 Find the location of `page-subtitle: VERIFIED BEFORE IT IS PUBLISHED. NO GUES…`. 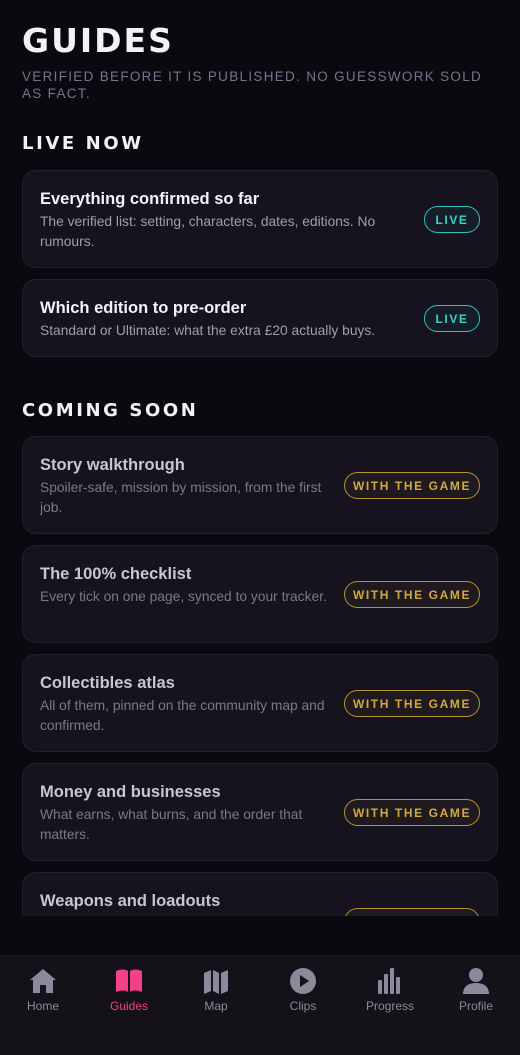

page-subtitle: VERIFIED BEFORE IT IS PUBLISHED. NO GUES… is located at coordinates (252, 85).